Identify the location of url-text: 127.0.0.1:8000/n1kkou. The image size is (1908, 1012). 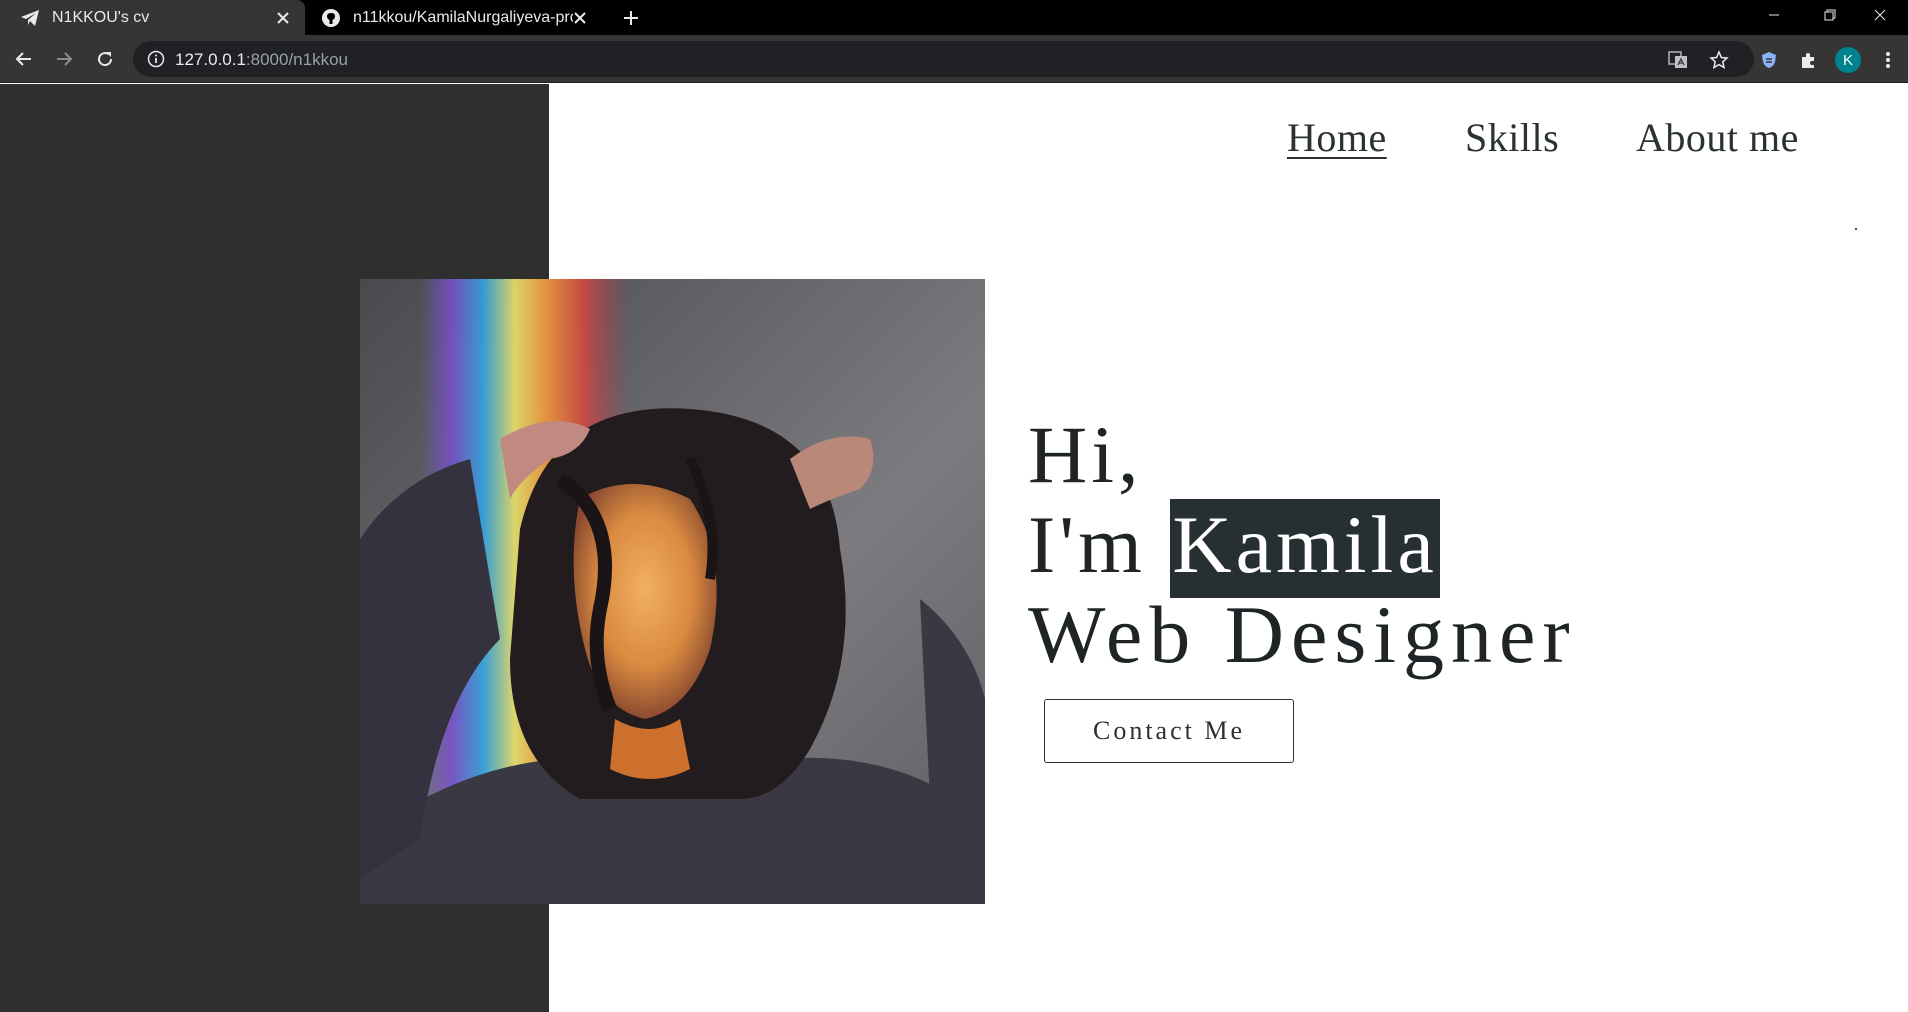
(261, 60).